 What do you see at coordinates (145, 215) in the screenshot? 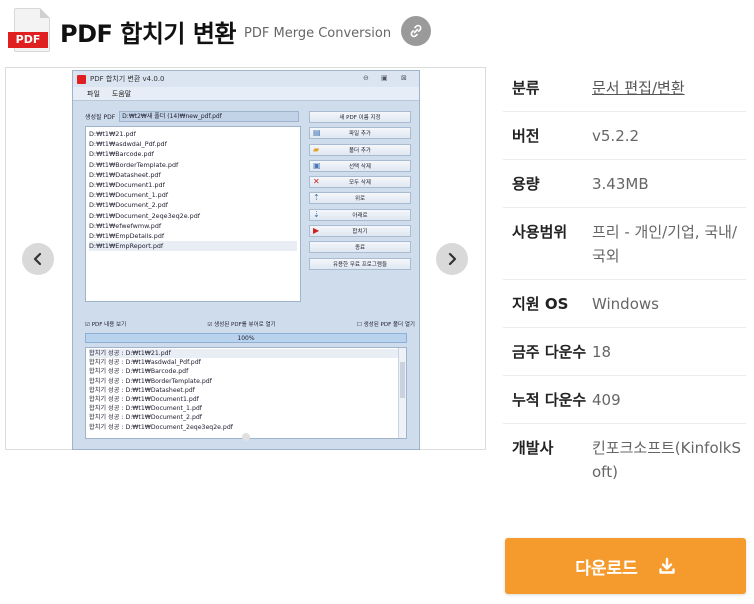
I see `list-item: D:₩t1₩Document_2eqe3eq2e.pdf` at bounding box center [145, 215].